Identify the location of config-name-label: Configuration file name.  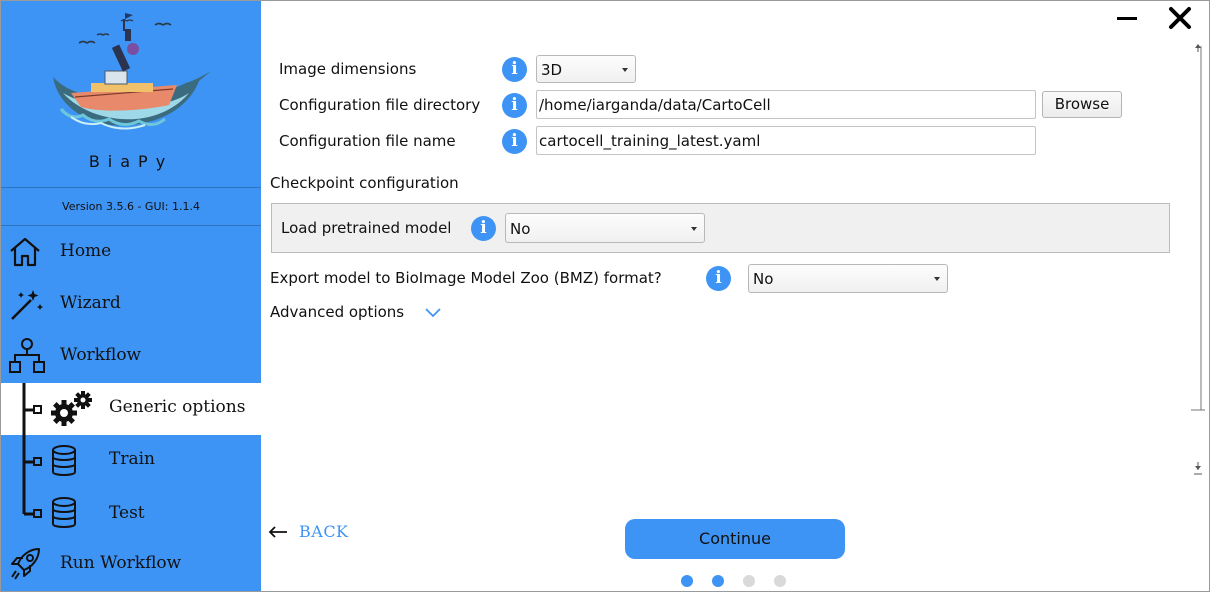
(367, 141).